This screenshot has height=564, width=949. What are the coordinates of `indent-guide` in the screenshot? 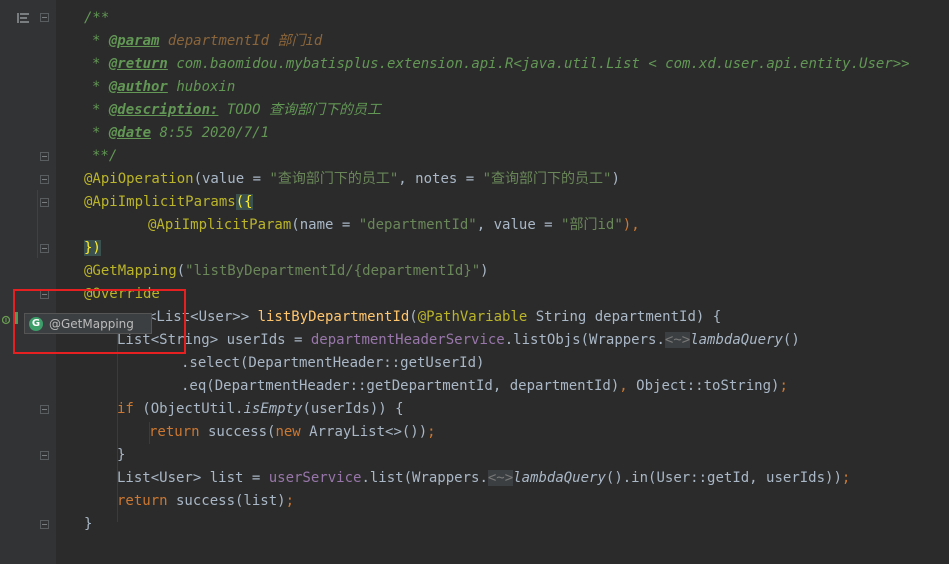 It's located at (37, 224).